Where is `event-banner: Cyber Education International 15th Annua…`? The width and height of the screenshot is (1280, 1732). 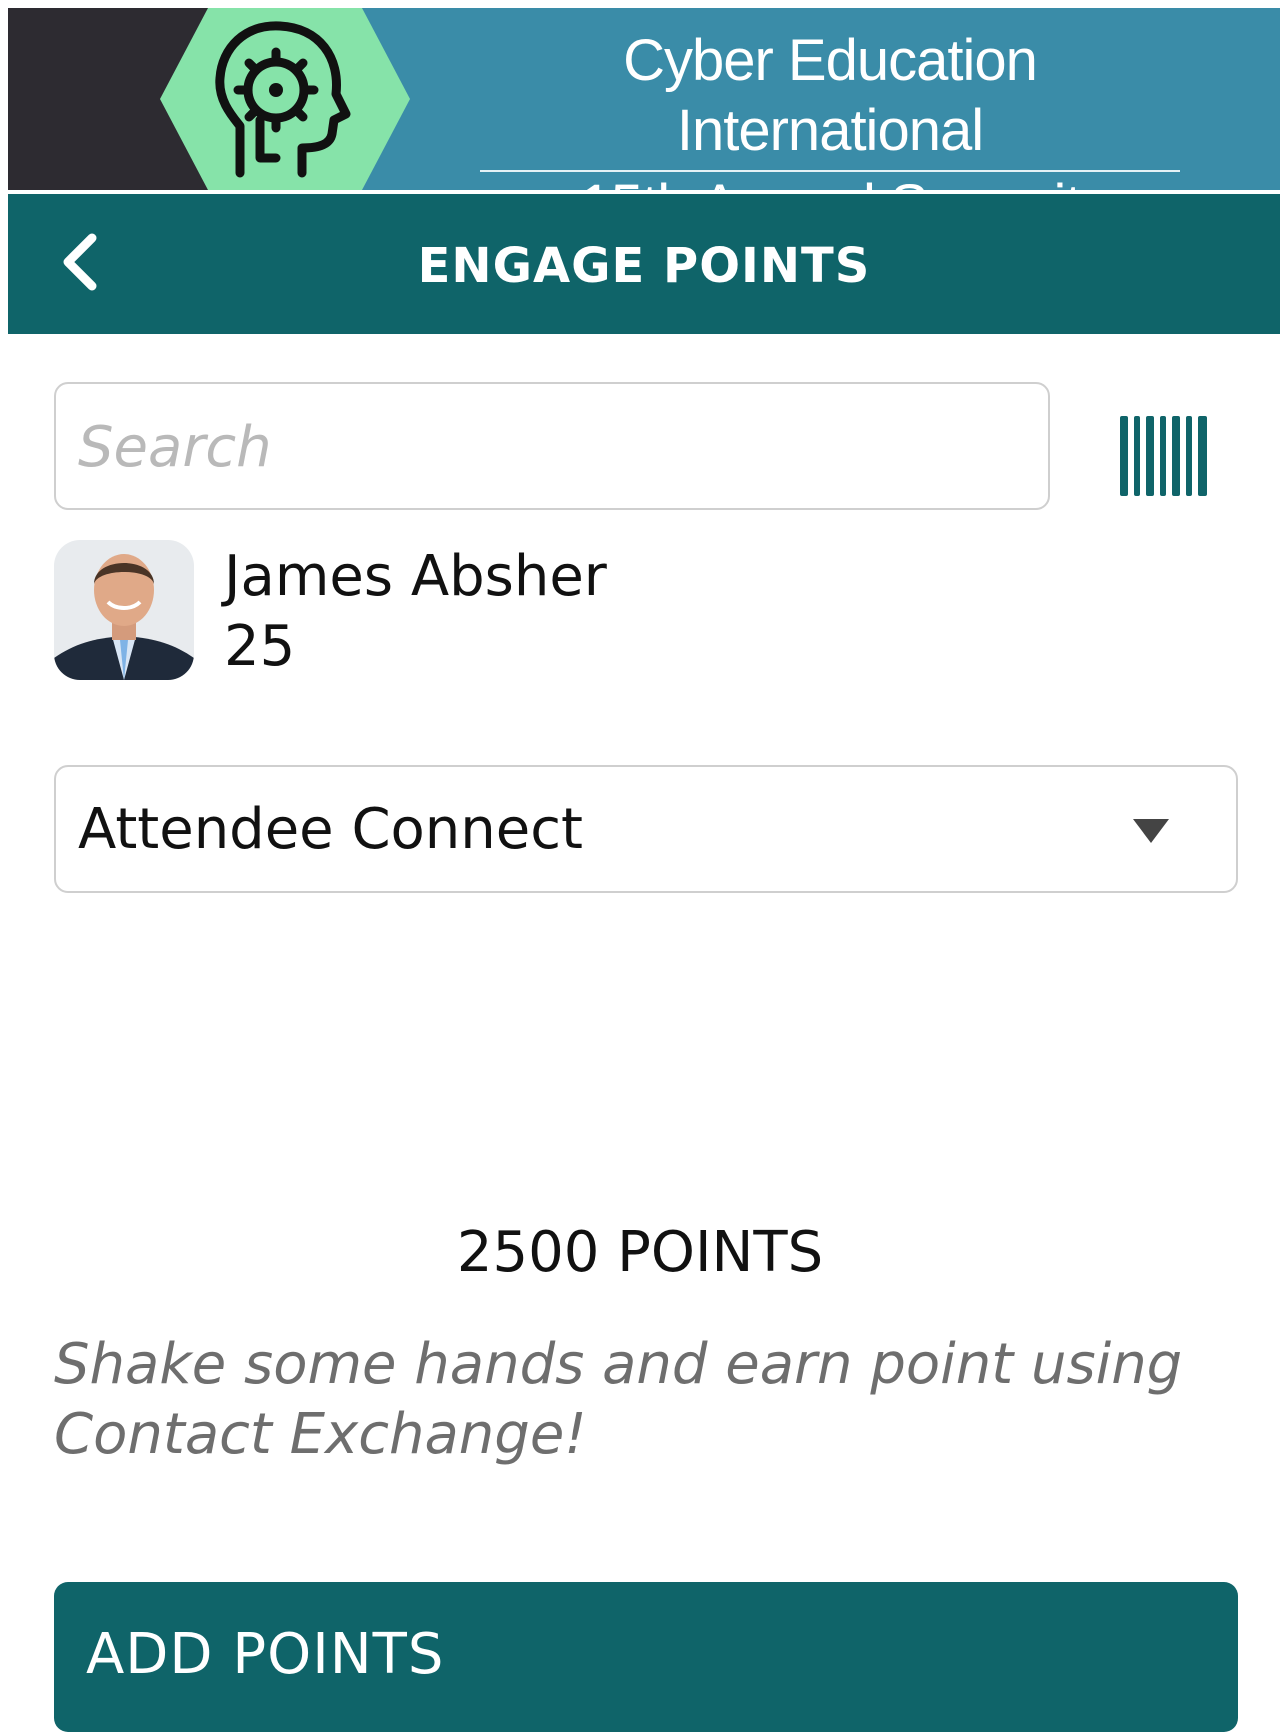 event-banner: Cyber Education International 15th Annua… is located at coordinates (644, 99).